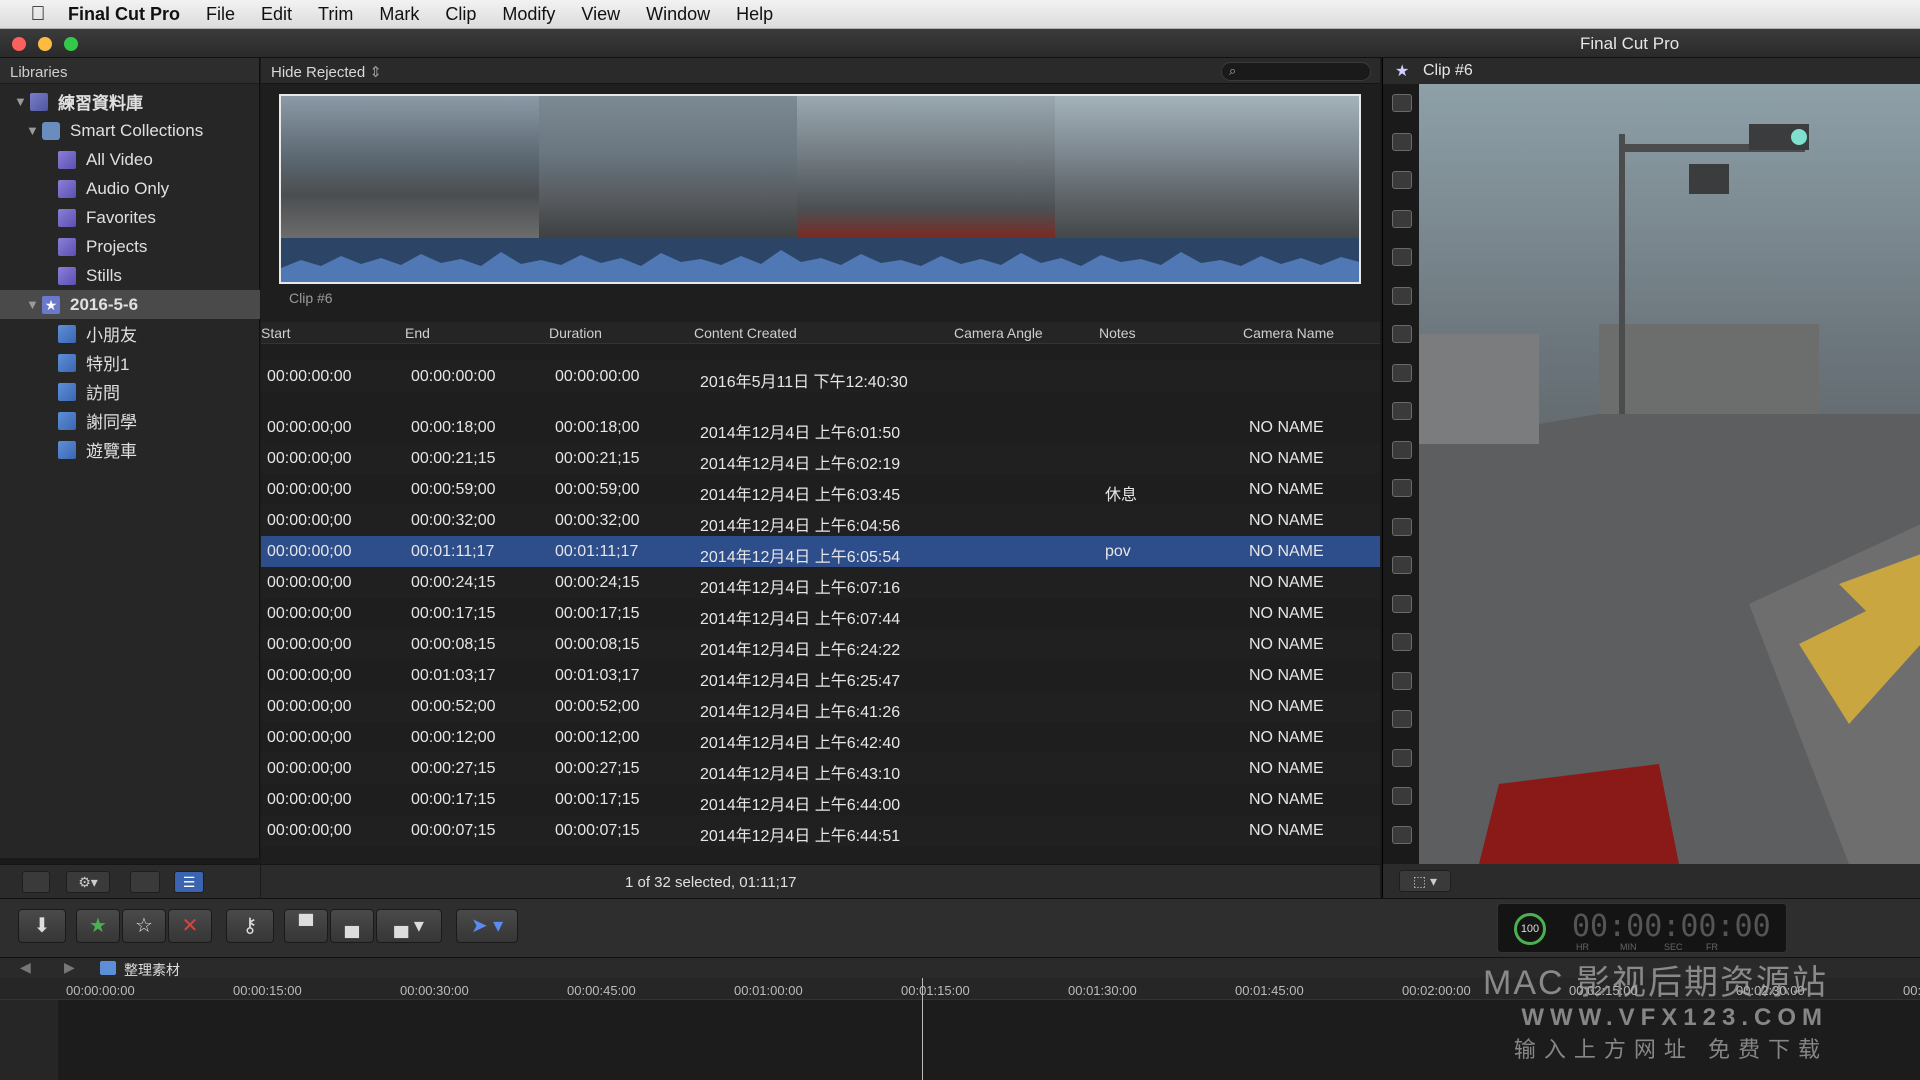  What do you see at coordinates (1286, 551) in the screenshot?
I see `table-cell-camera: NO NAME` at bounding box center [1286, 551].